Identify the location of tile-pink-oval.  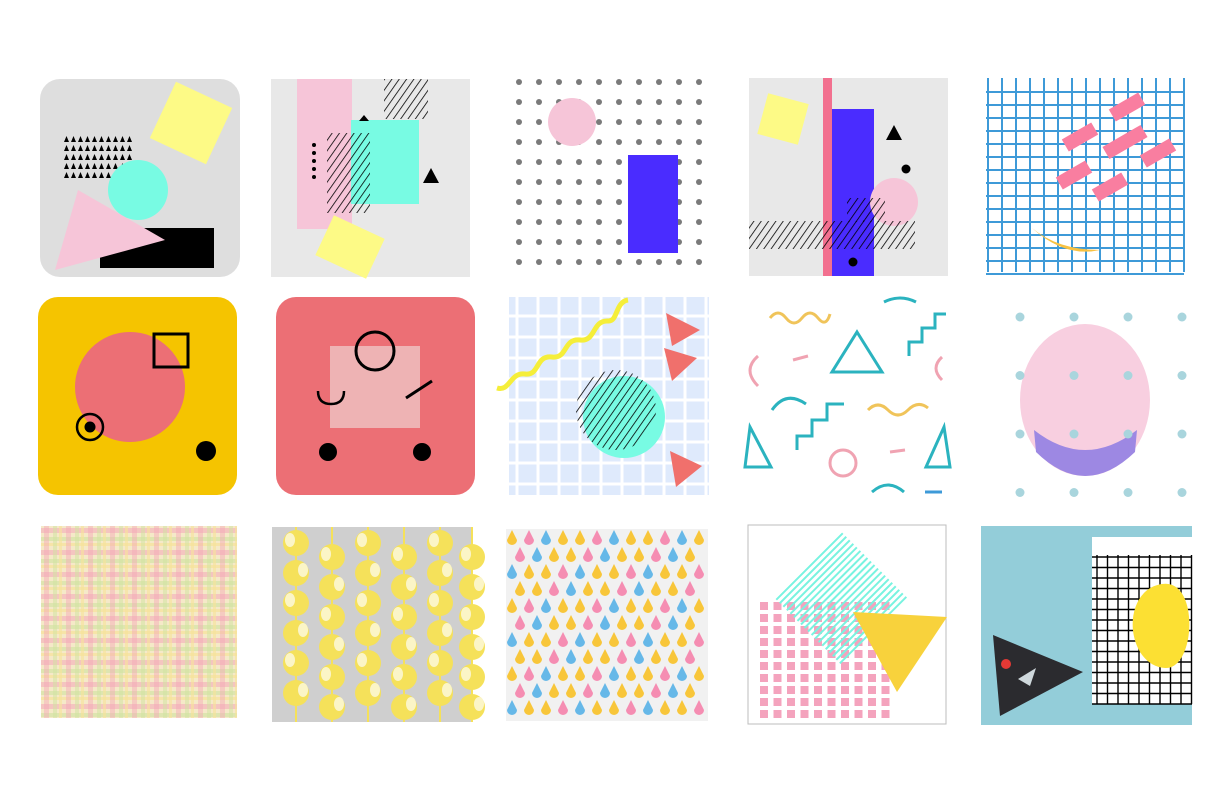
(1087, 397).